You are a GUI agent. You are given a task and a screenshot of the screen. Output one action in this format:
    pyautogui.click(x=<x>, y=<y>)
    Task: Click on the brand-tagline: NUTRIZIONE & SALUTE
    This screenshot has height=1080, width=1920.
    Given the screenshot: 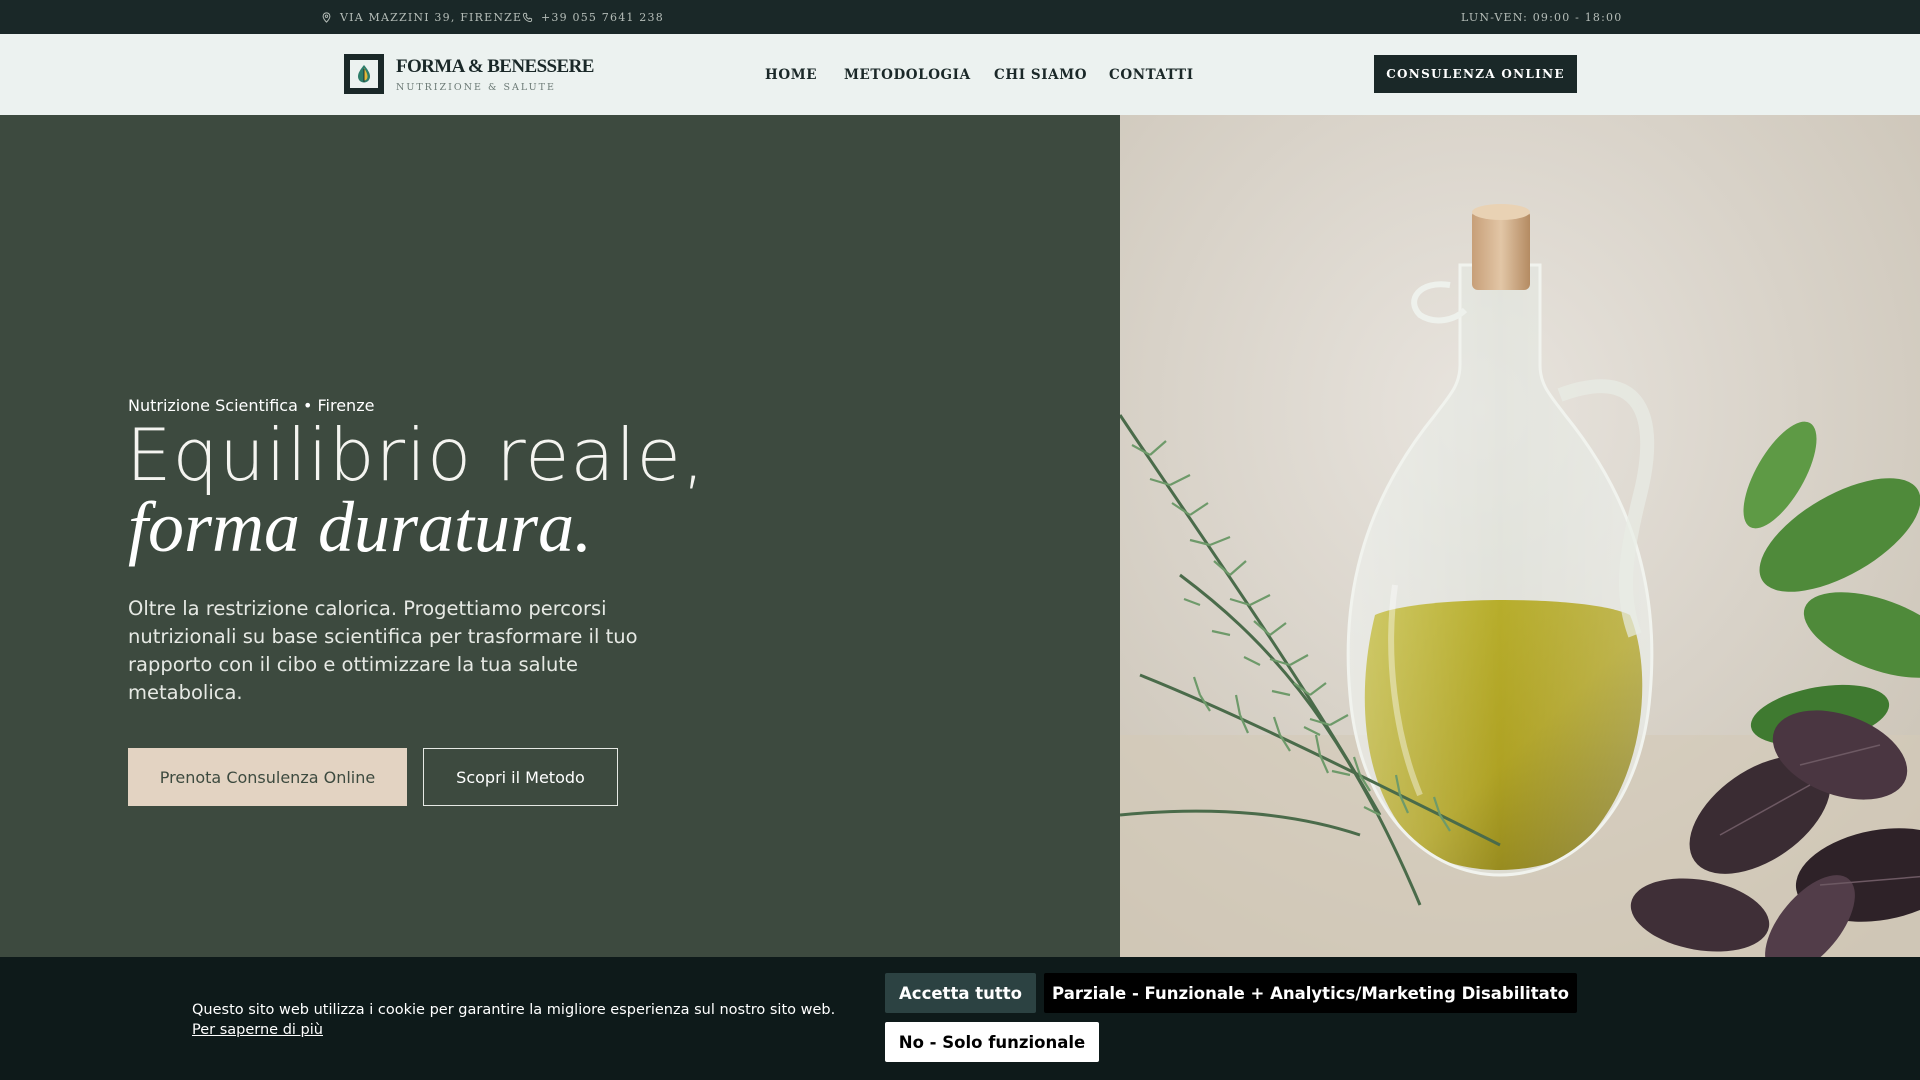 What is the action you would take?
    pyautogui.click(x=476, y=87)
    